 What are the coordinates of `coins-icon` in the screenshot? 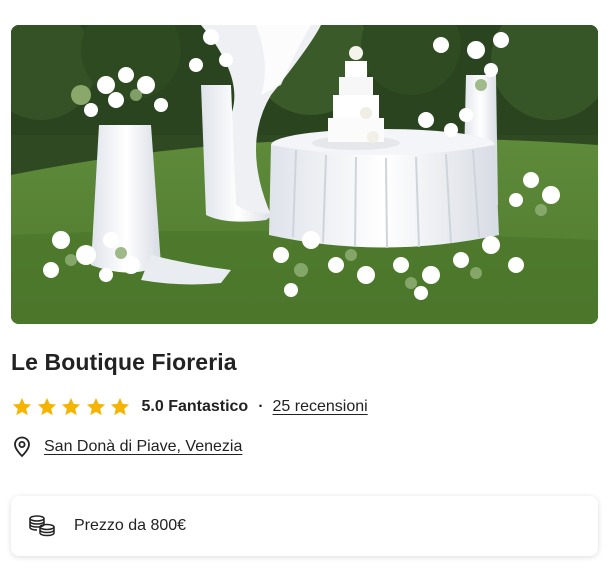 It's located at (42, 526).